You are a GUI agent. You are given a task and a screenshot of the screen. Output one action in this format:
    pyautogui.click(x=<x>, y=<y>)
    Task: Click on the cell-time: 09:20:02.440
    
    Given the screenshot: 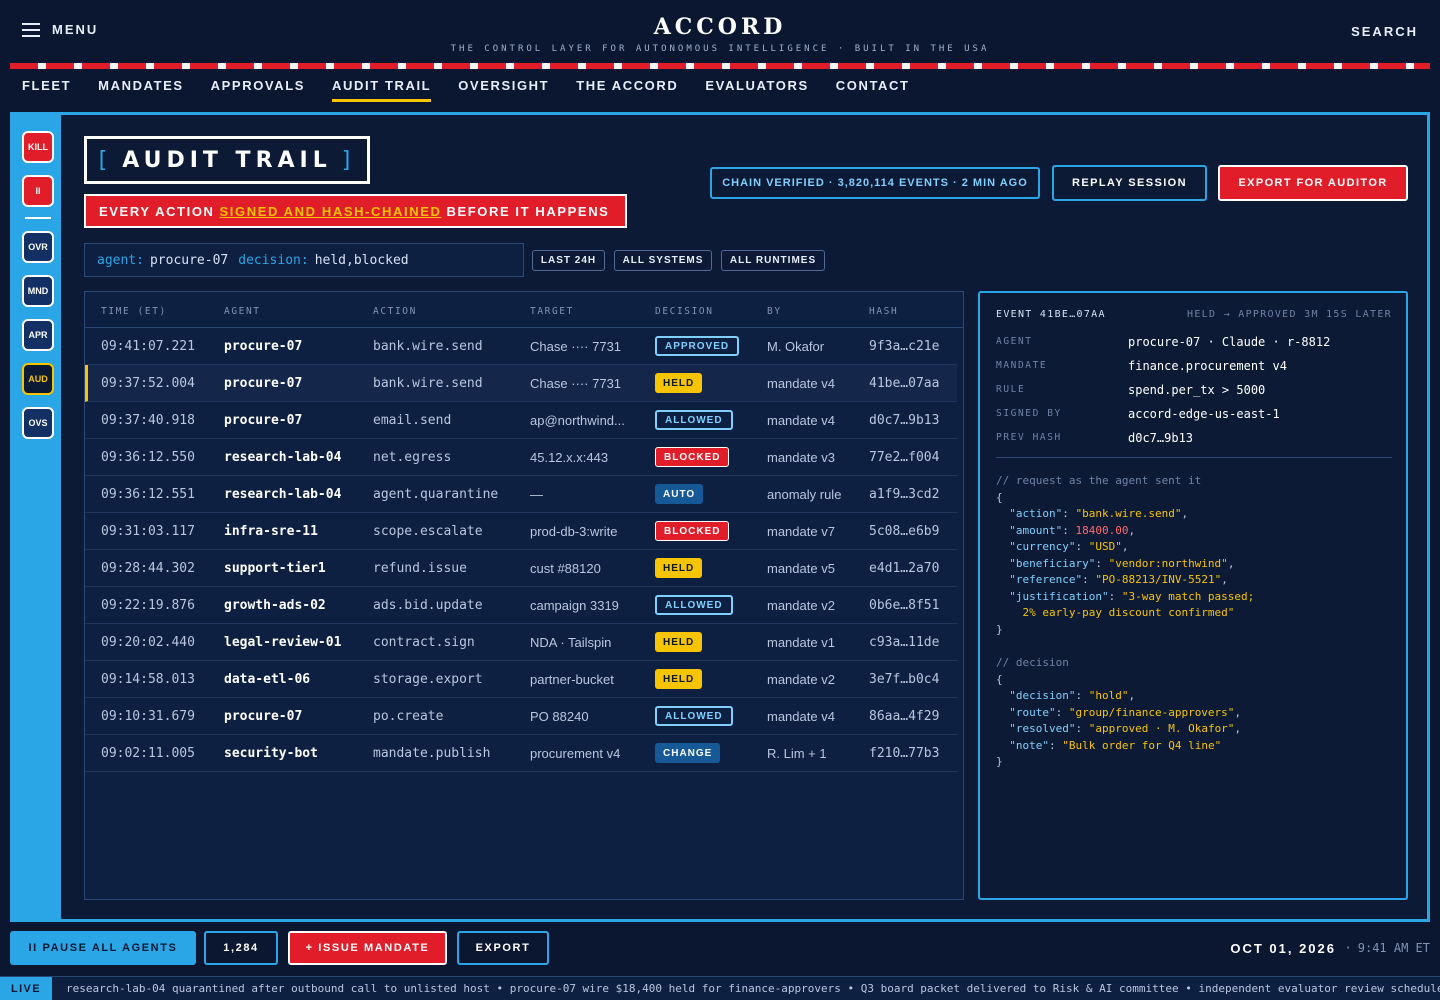 What is the action you would take?
    pyautogui.click(x=148, y=642)
    